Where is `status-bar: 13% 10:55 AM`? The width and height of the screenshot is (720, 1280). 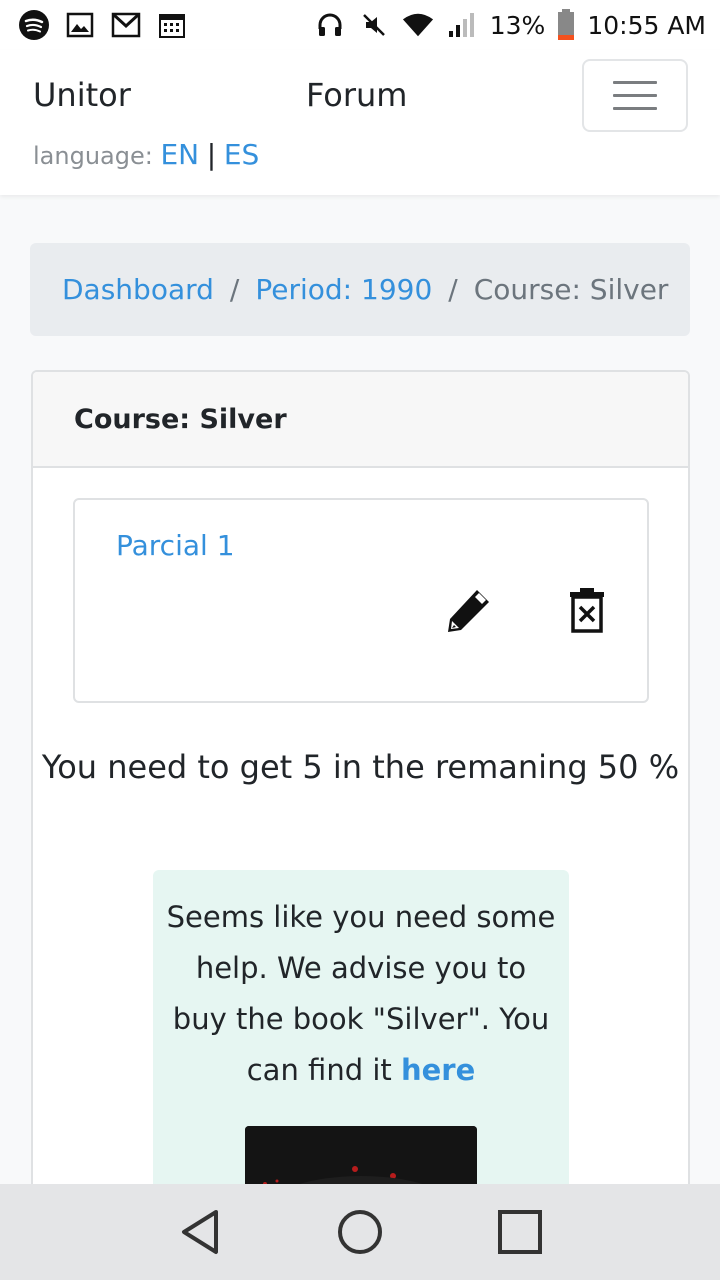
status-bar: 13% 10:55 AM is located at coordinates (360, 25).